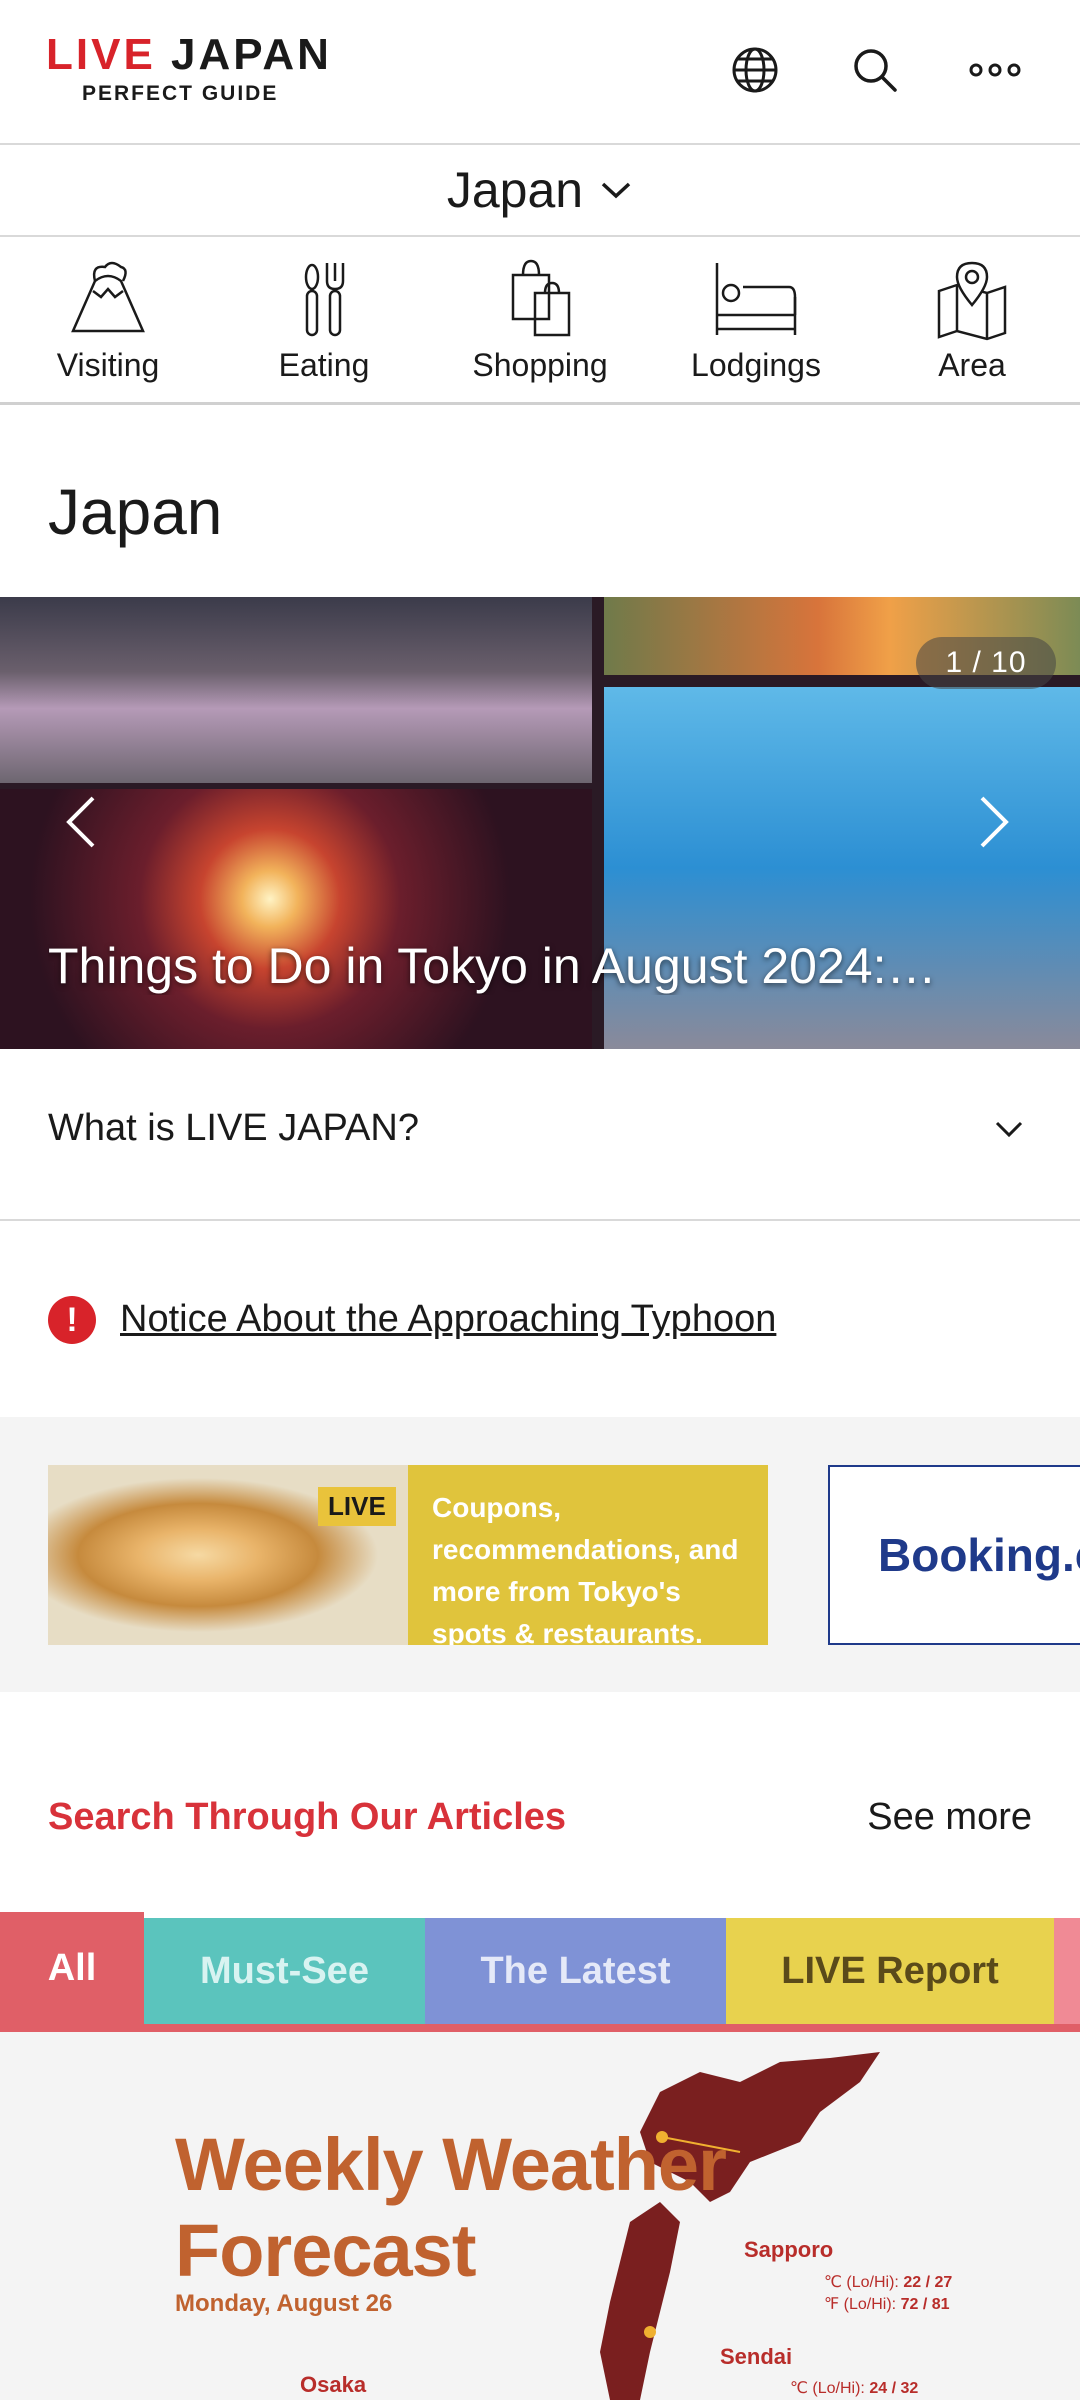 This screenshot has width=1080, height=2400. Describe the element at coordinates (995, 822) in the screenshot. I see `next-arrow-icon` at that location.